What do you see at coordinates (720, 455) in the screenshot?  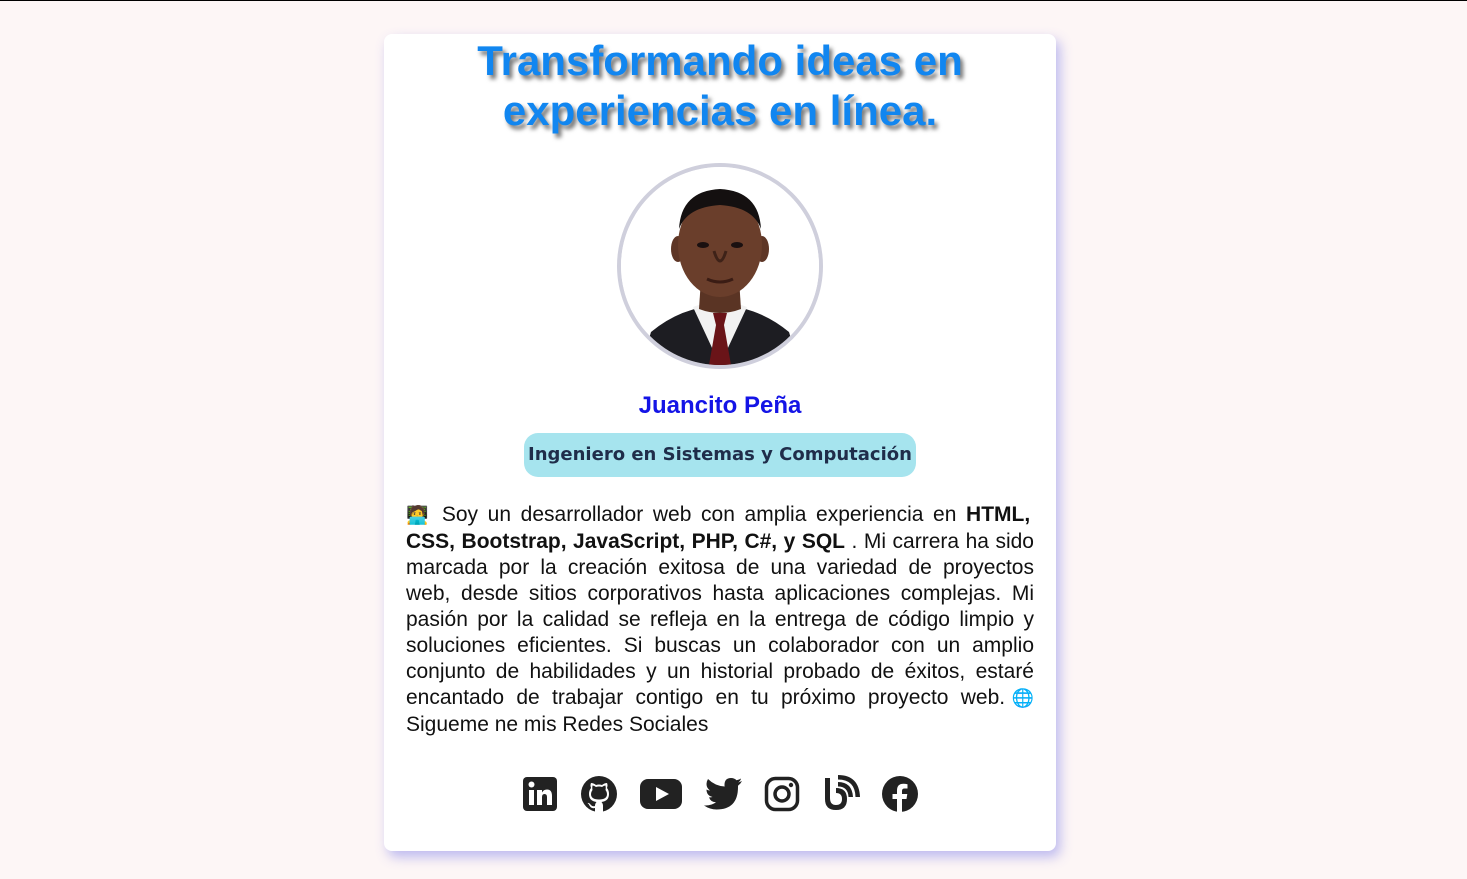 I see `profile-title-badge: Ingeniero en Sistemas y Computación` at bounding box center [720, 455].